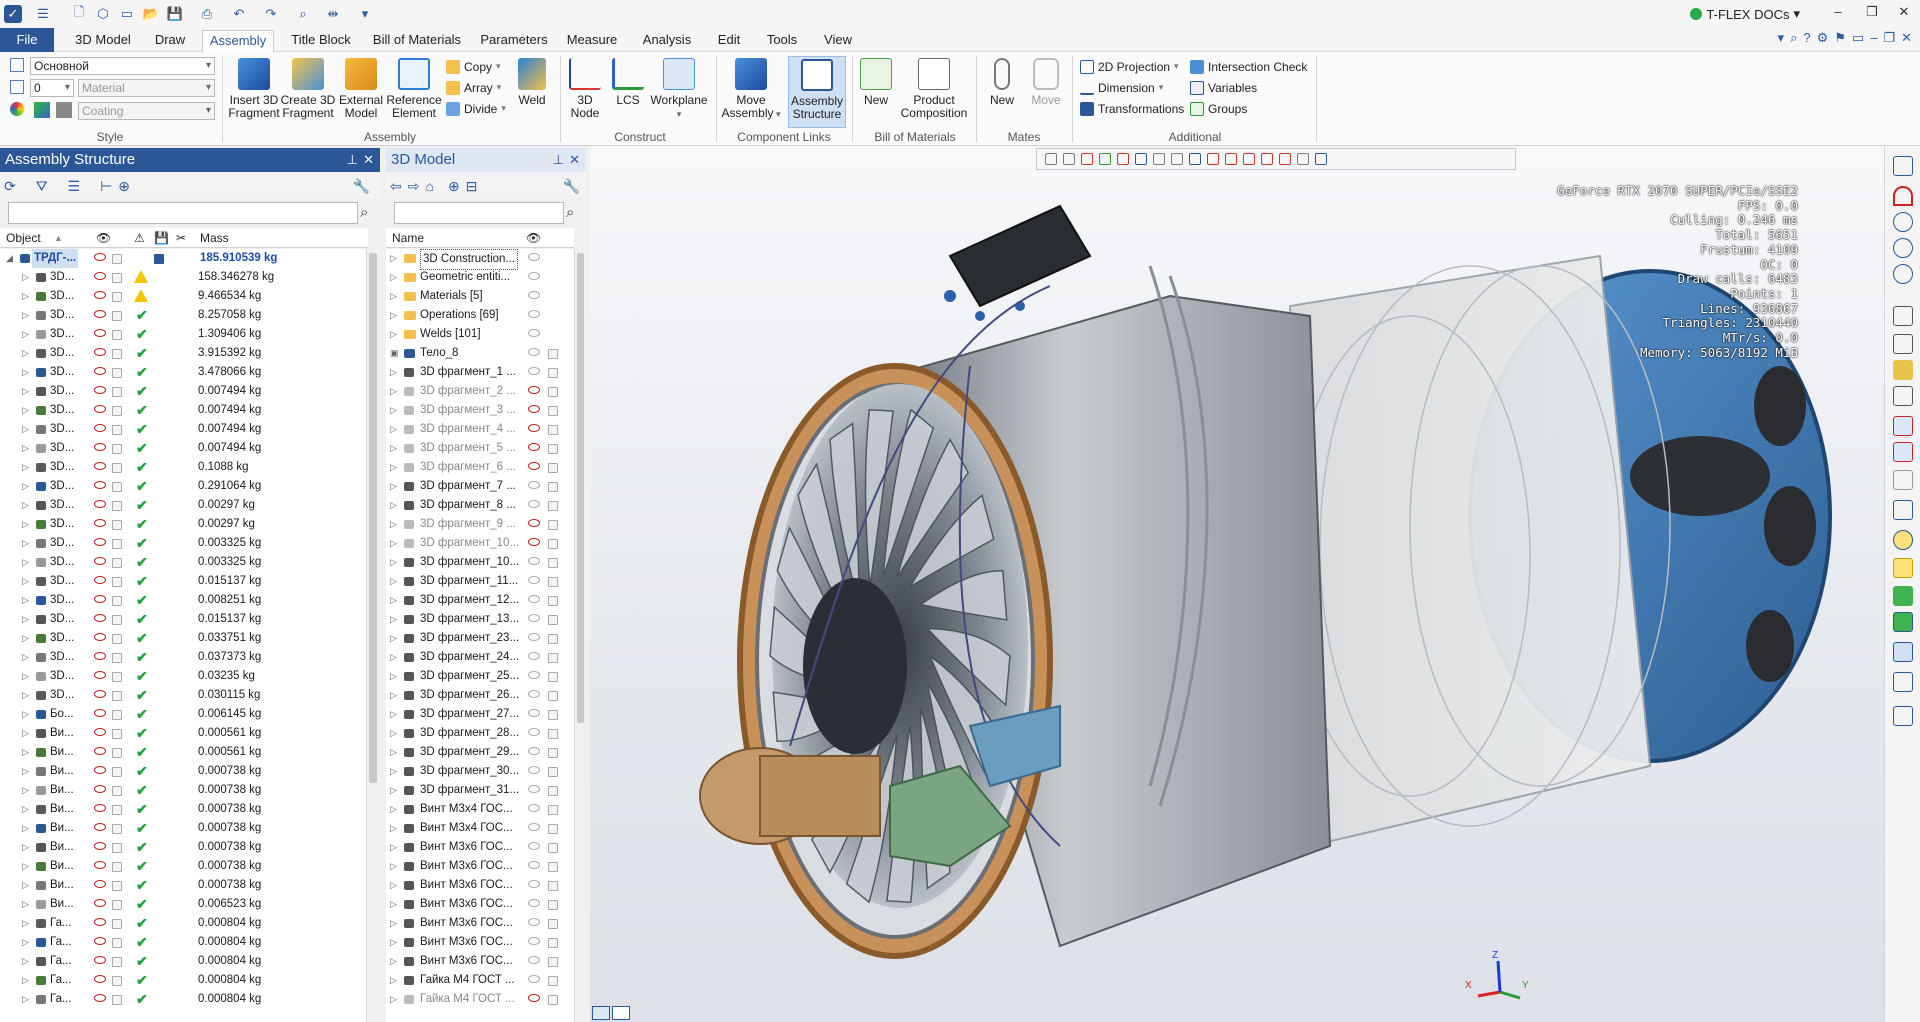  Describe the element at coordinates (1121, 87) in the screenshot. I see `dimension-button: Dimension ▾` at that location.